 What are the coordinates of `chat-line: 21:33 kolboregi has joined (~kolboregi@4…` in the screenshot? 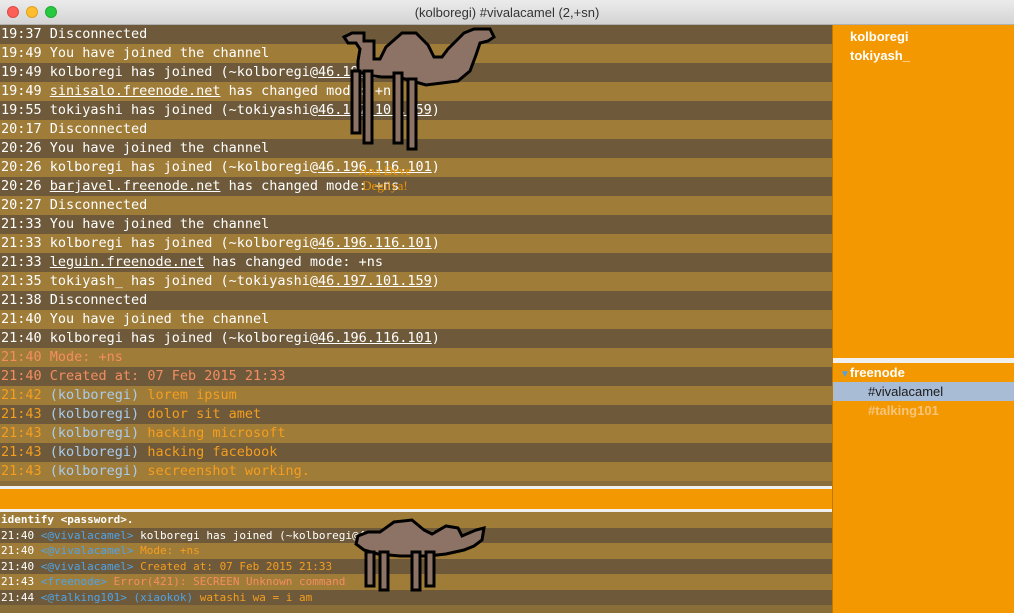 It's located at (416, 243).